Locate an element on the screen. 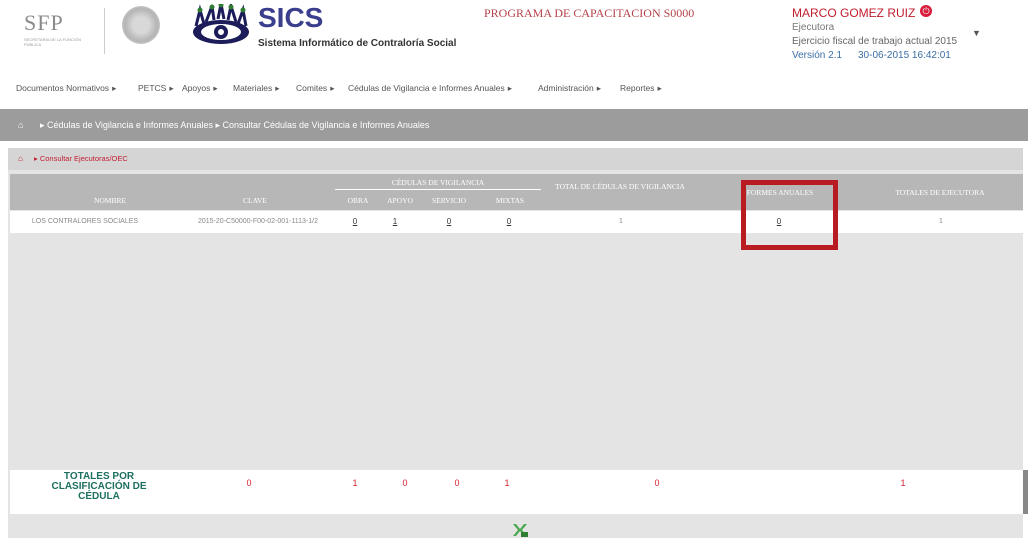 This screenshot has height=545, width=1028. menu-item-administracion: Administración ▸ is located at coordinates (569, 88).